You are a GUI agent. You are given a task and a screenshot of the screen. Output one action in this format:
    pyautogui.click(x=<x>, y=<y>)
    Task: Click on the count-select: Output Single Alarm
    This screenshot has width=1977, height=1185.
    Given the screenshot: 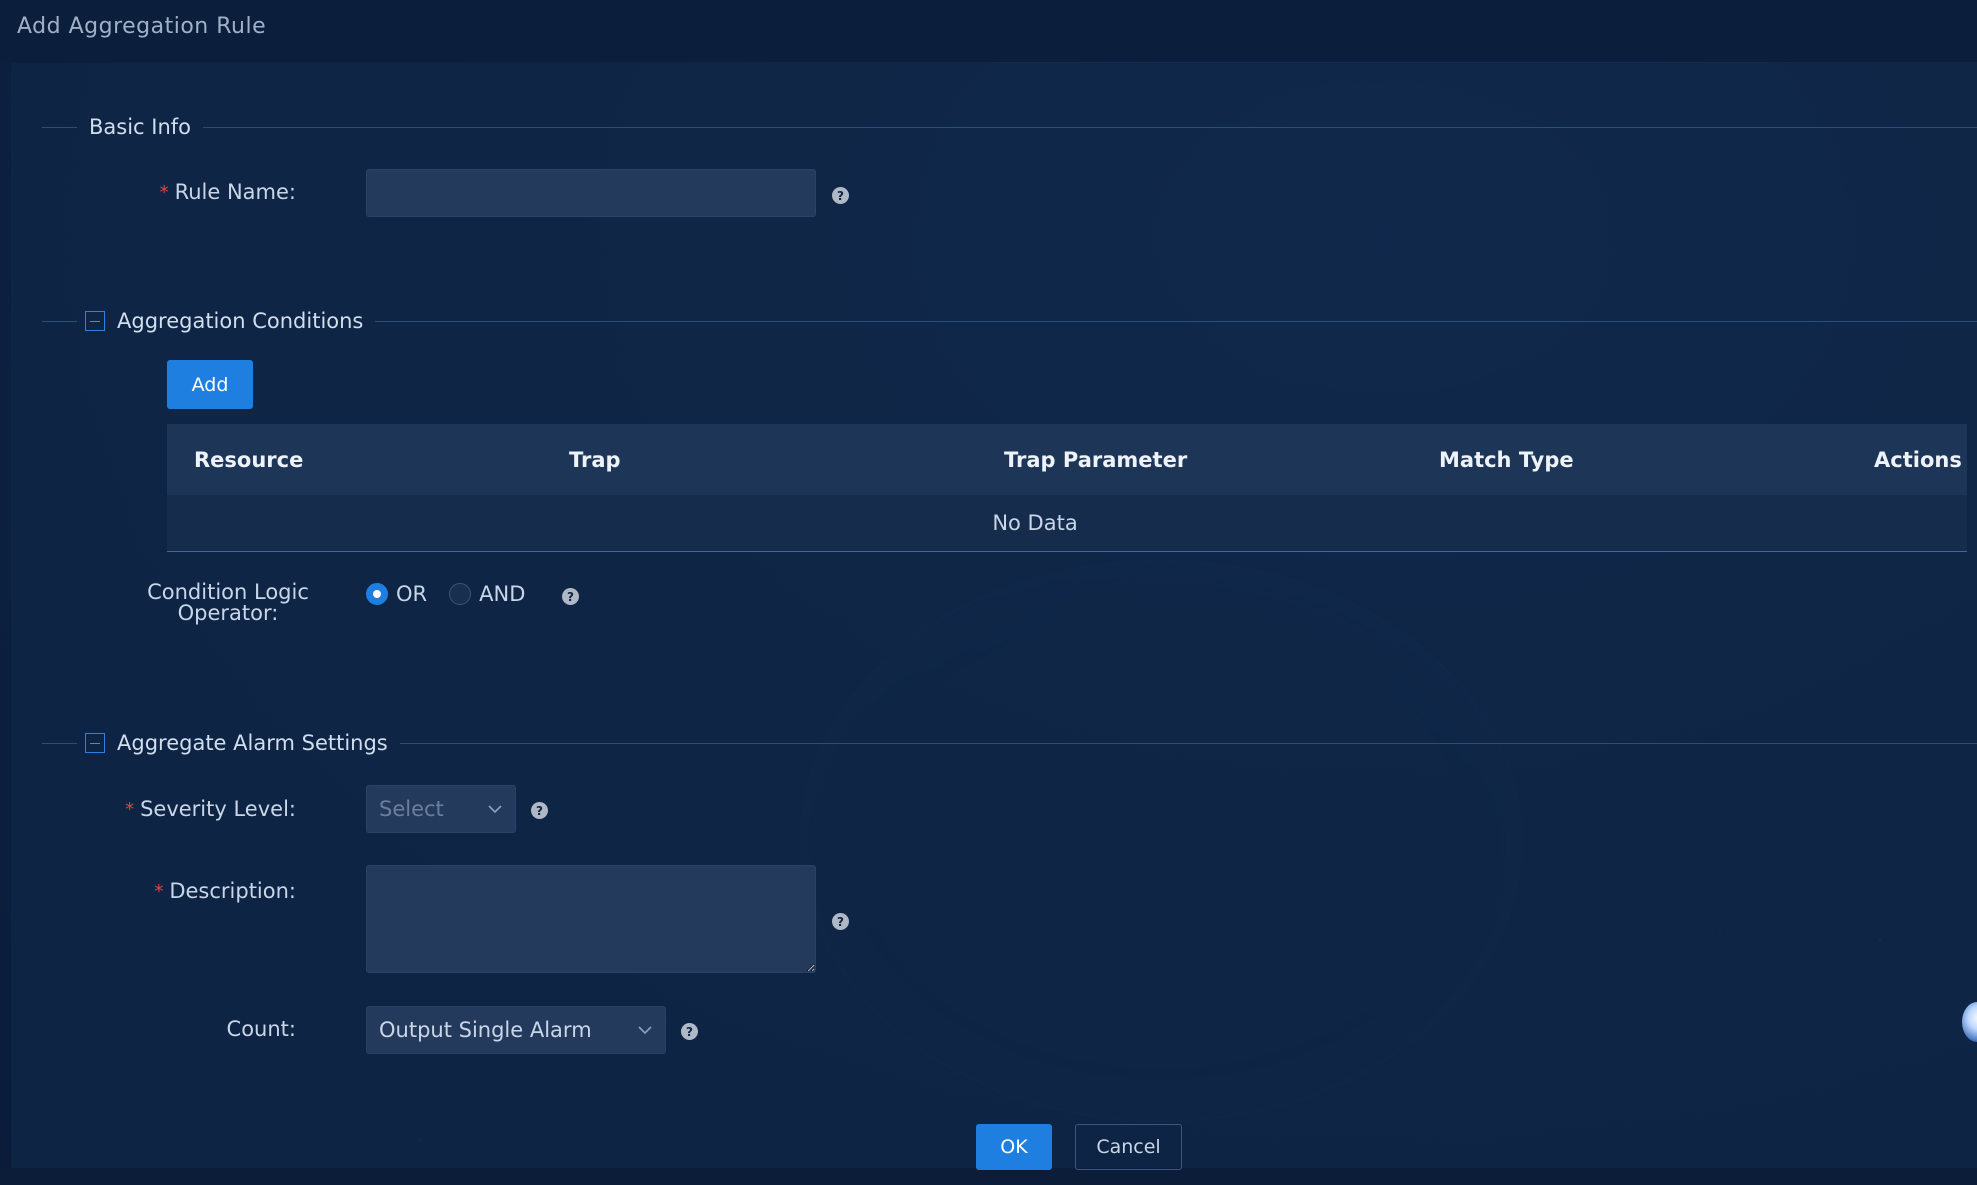 What is the action you would take?
    pyautogui.click(x=516, y=1030)
    